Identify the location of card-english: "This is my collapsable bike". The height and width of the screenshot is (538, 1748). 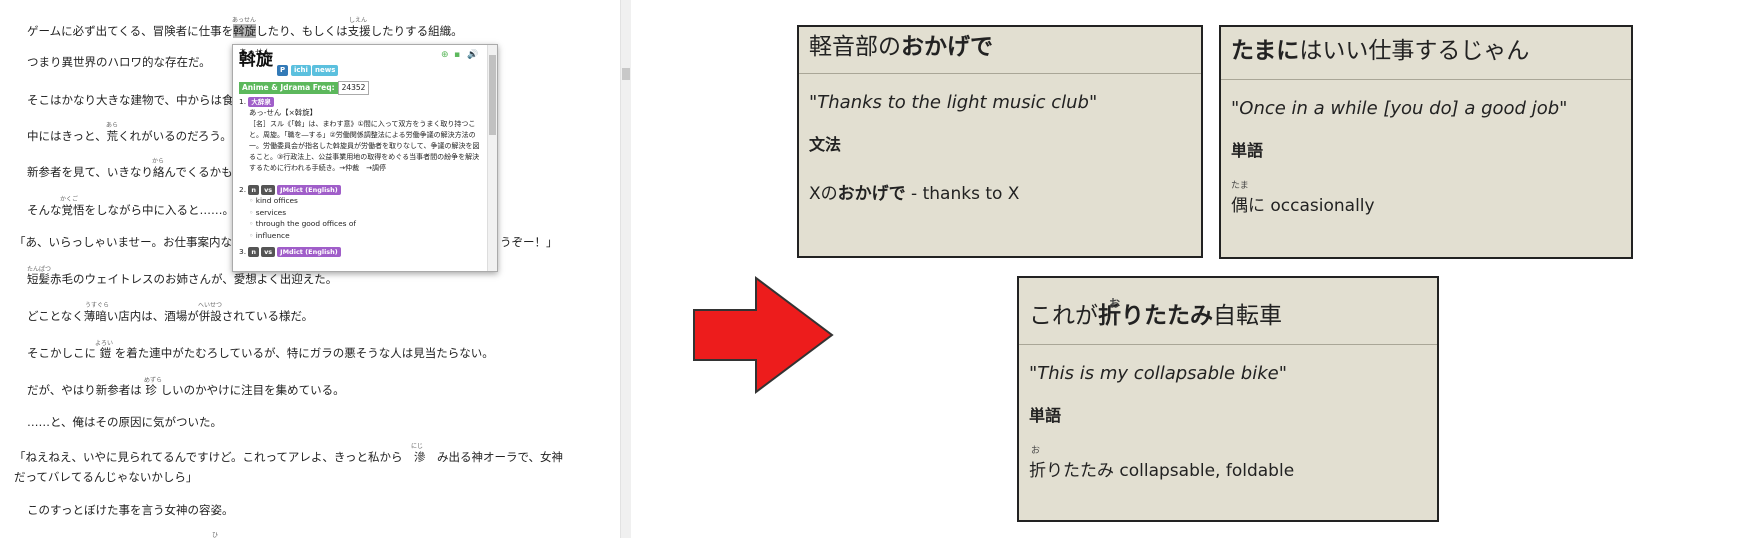
(1158, 373).